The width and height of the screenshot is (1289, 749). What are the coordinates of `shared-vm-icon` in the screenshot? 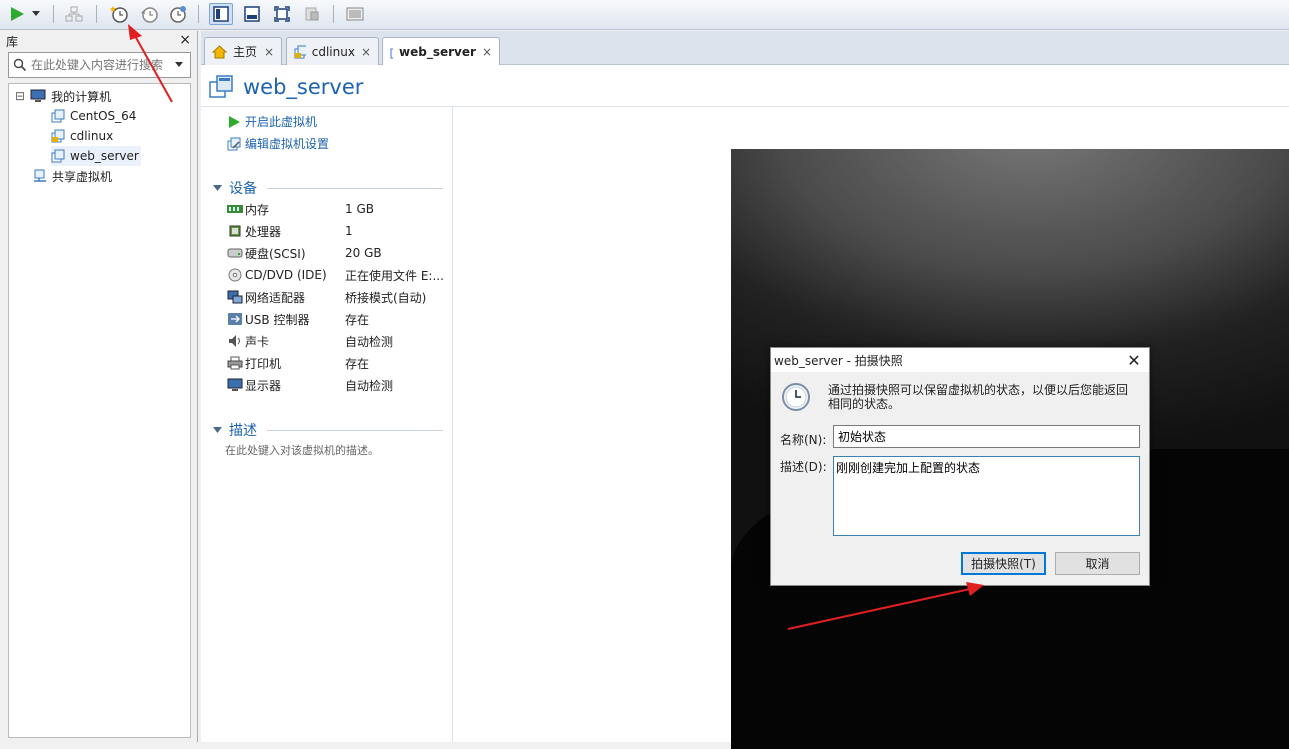 It's located at (40, 175).